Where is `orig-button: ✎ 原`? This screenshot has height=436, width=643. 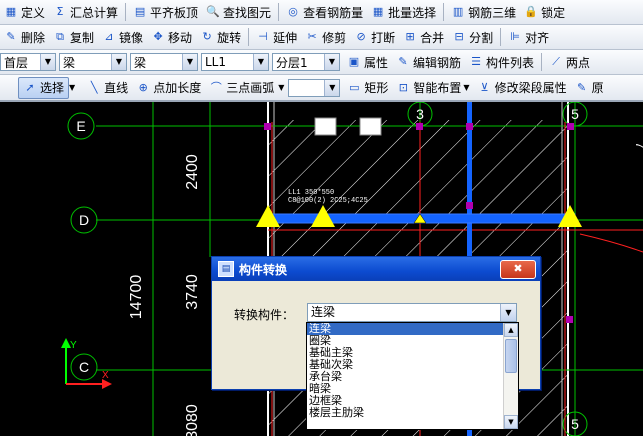 orig-button: ✎ 原 is located at coordinates (589, 88).